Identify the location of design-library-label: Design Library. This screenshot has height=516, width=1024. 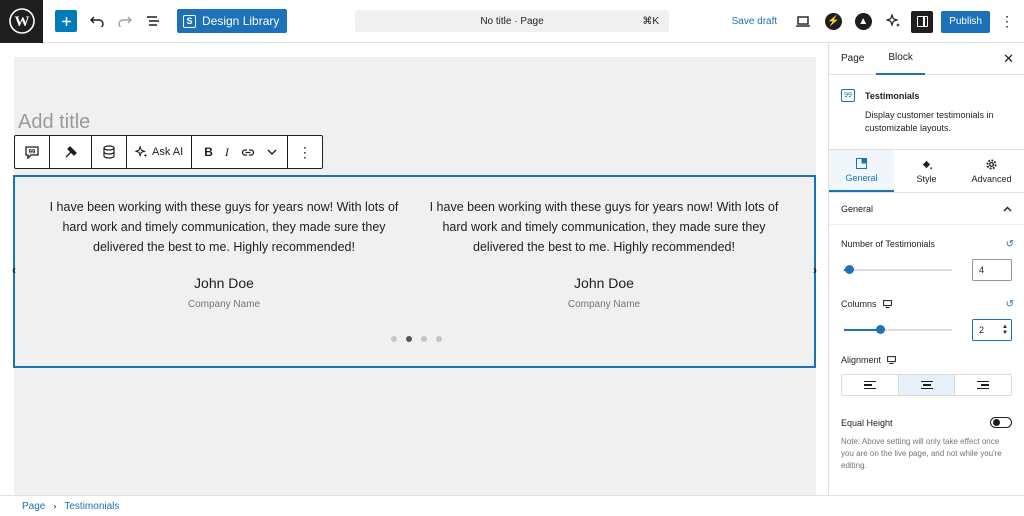
(241, 21).